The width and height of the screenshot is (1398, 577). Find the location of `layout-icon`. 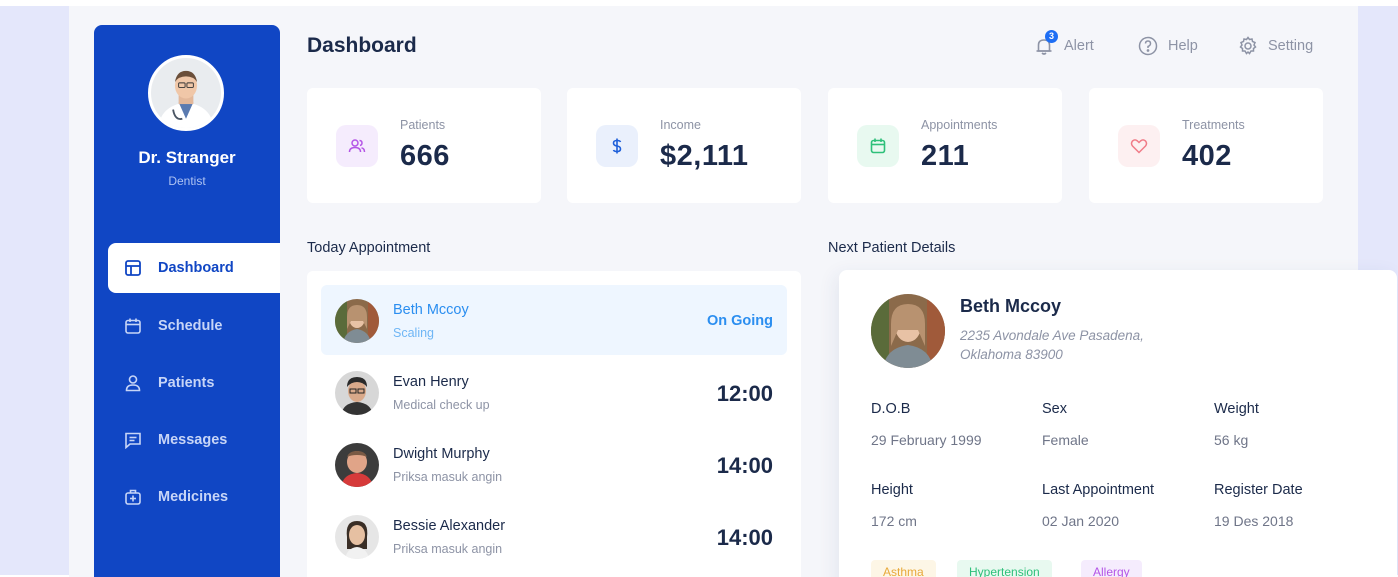

layout-icon is located at coordinates (133, 268).